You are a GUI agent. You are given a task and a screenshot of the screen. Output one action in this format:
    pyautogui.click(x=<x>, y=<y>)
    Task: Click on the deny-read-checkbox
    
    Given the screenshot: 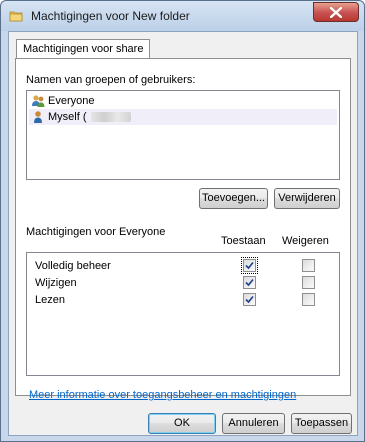 What is the action you would take?
    pyautogui.click(x=308, y=299)
    